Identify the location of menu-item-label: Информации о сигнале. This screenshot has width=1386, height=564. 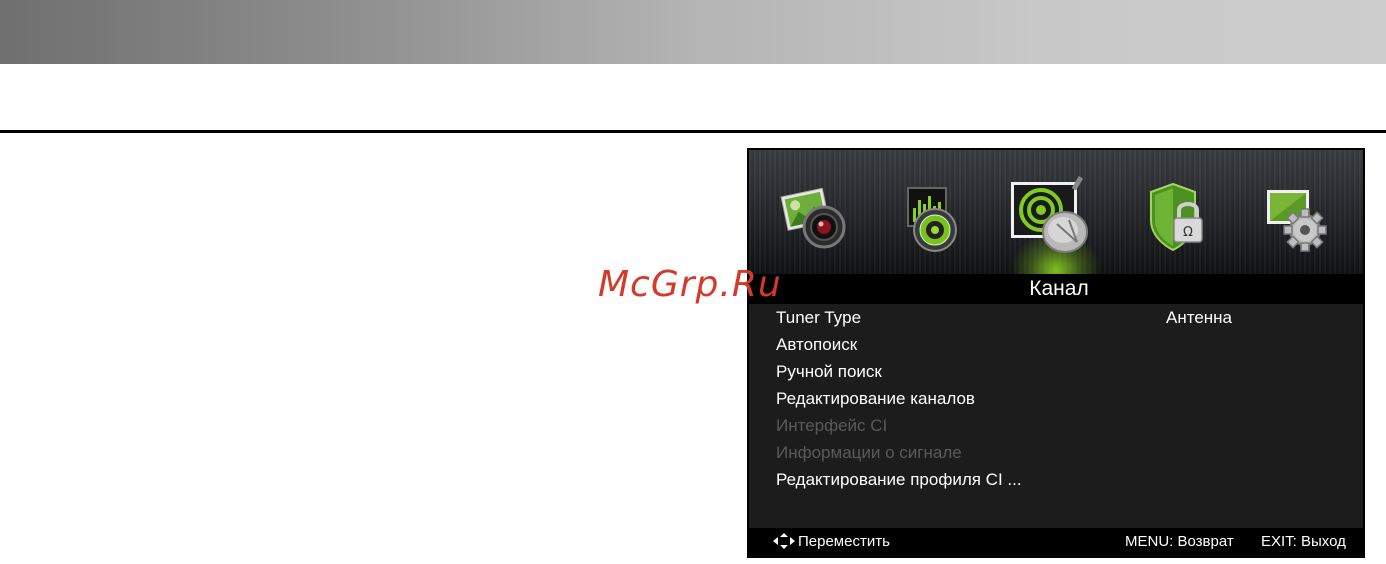
(869, 452).